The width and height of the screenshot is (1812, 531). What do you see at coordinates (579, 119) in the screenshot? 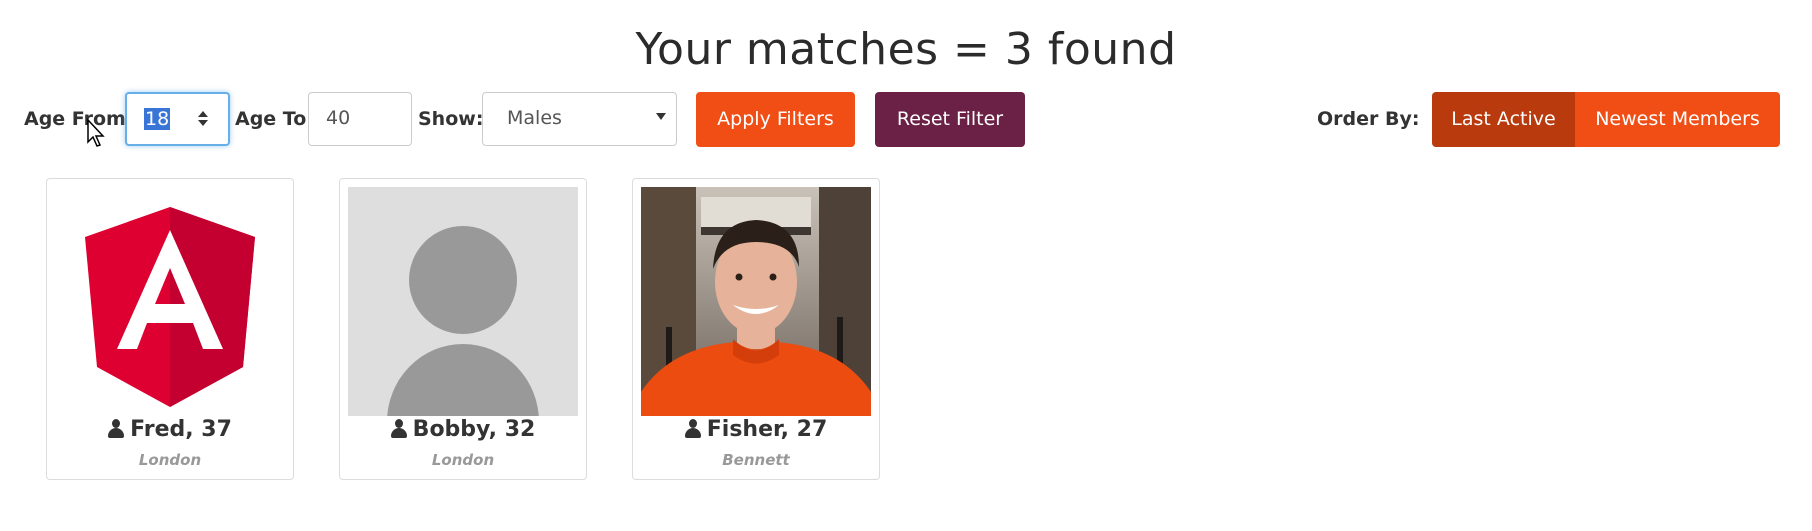
I see `gender-select: Males` at bounding box center [579, 119].